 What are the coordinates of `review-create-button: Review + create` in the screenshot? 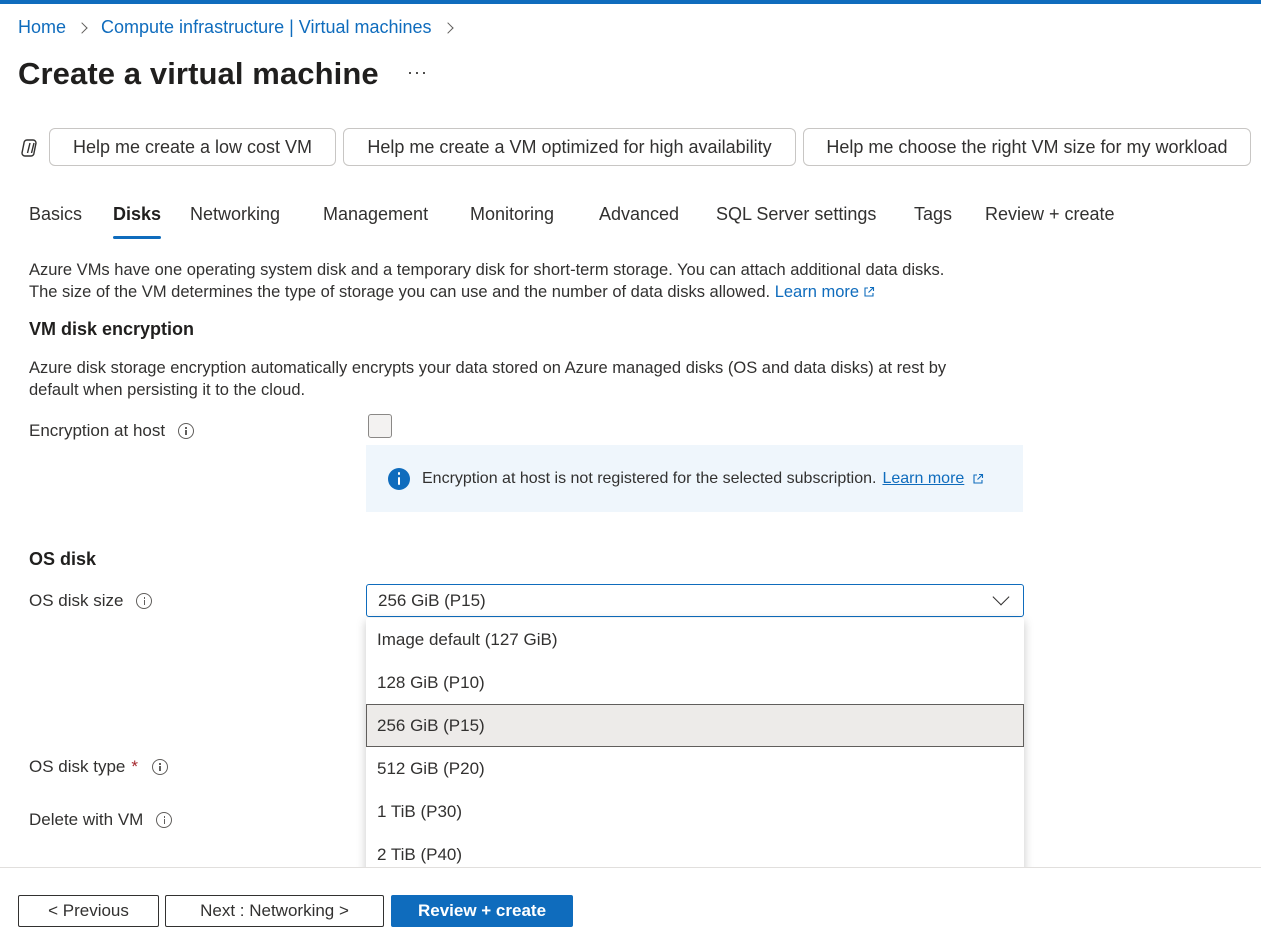 It's located at (482, 911).